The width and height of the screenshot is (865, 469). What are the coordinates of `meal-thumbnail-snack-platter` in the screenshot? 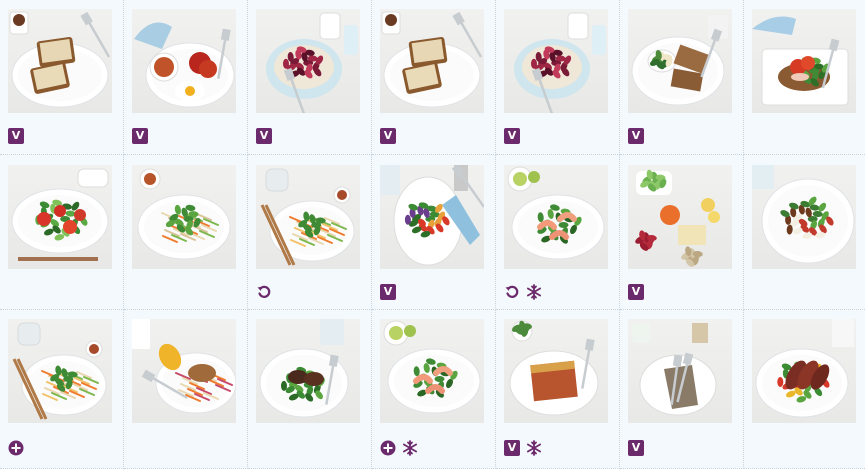 It's located at (680, 217).